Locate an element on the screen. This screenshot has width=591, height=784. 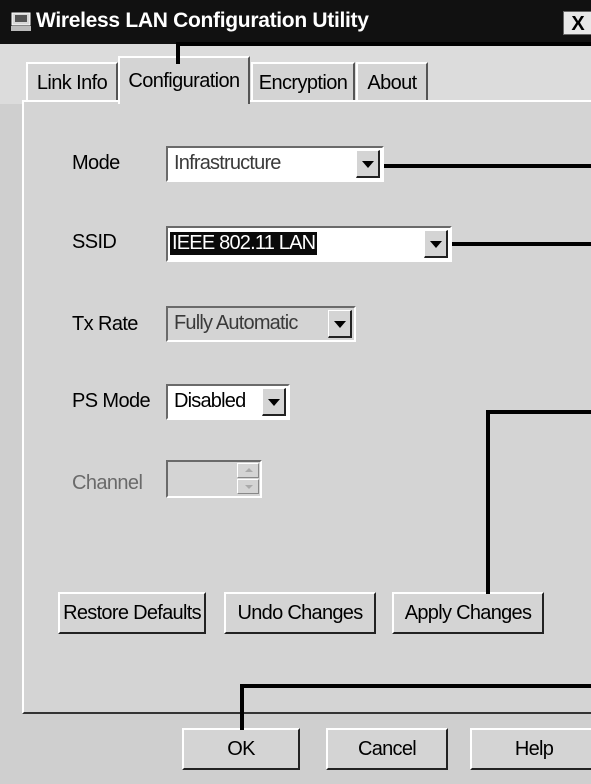
undo-changes-button: Undo Changes is located at coordinates (300, 613).